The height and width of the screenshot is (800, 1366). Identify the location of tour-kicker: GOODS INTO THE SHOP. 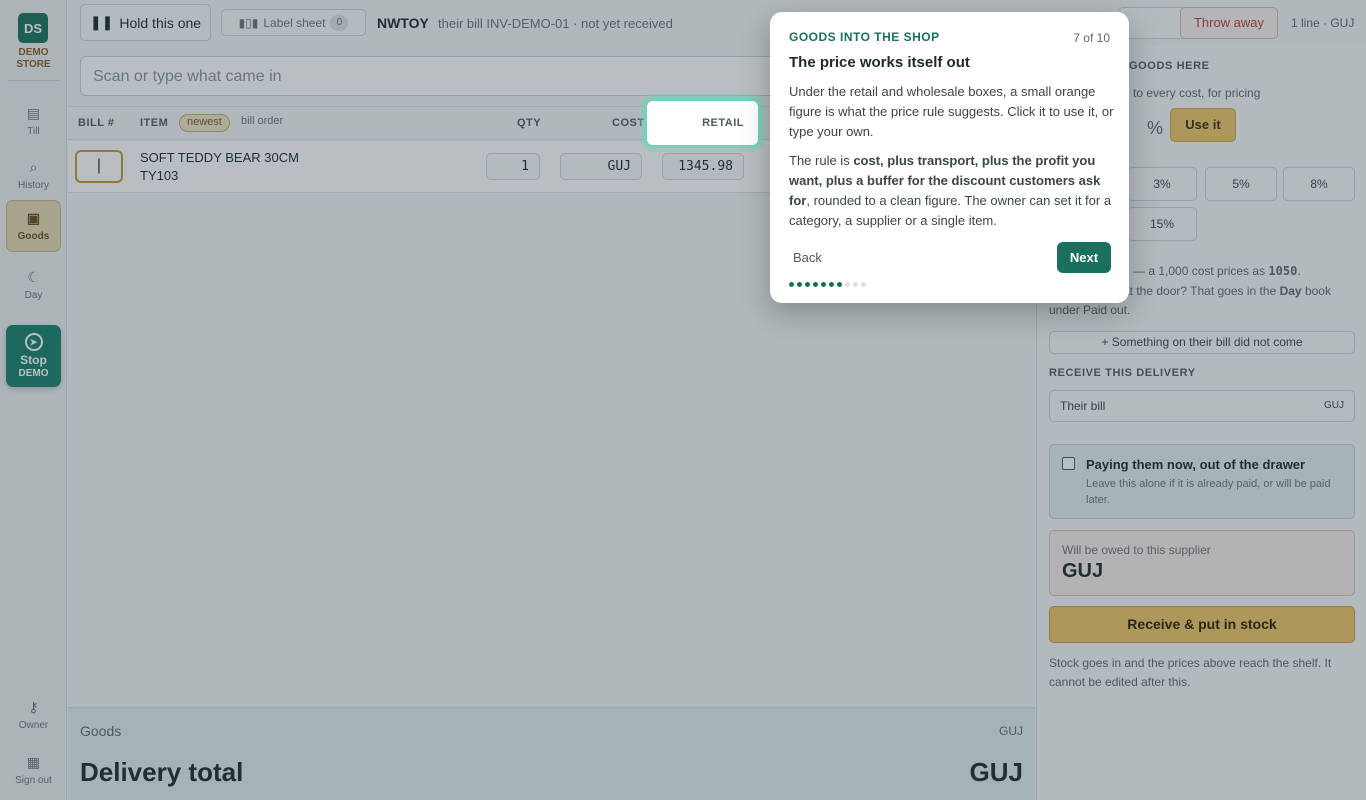
(864, 37).